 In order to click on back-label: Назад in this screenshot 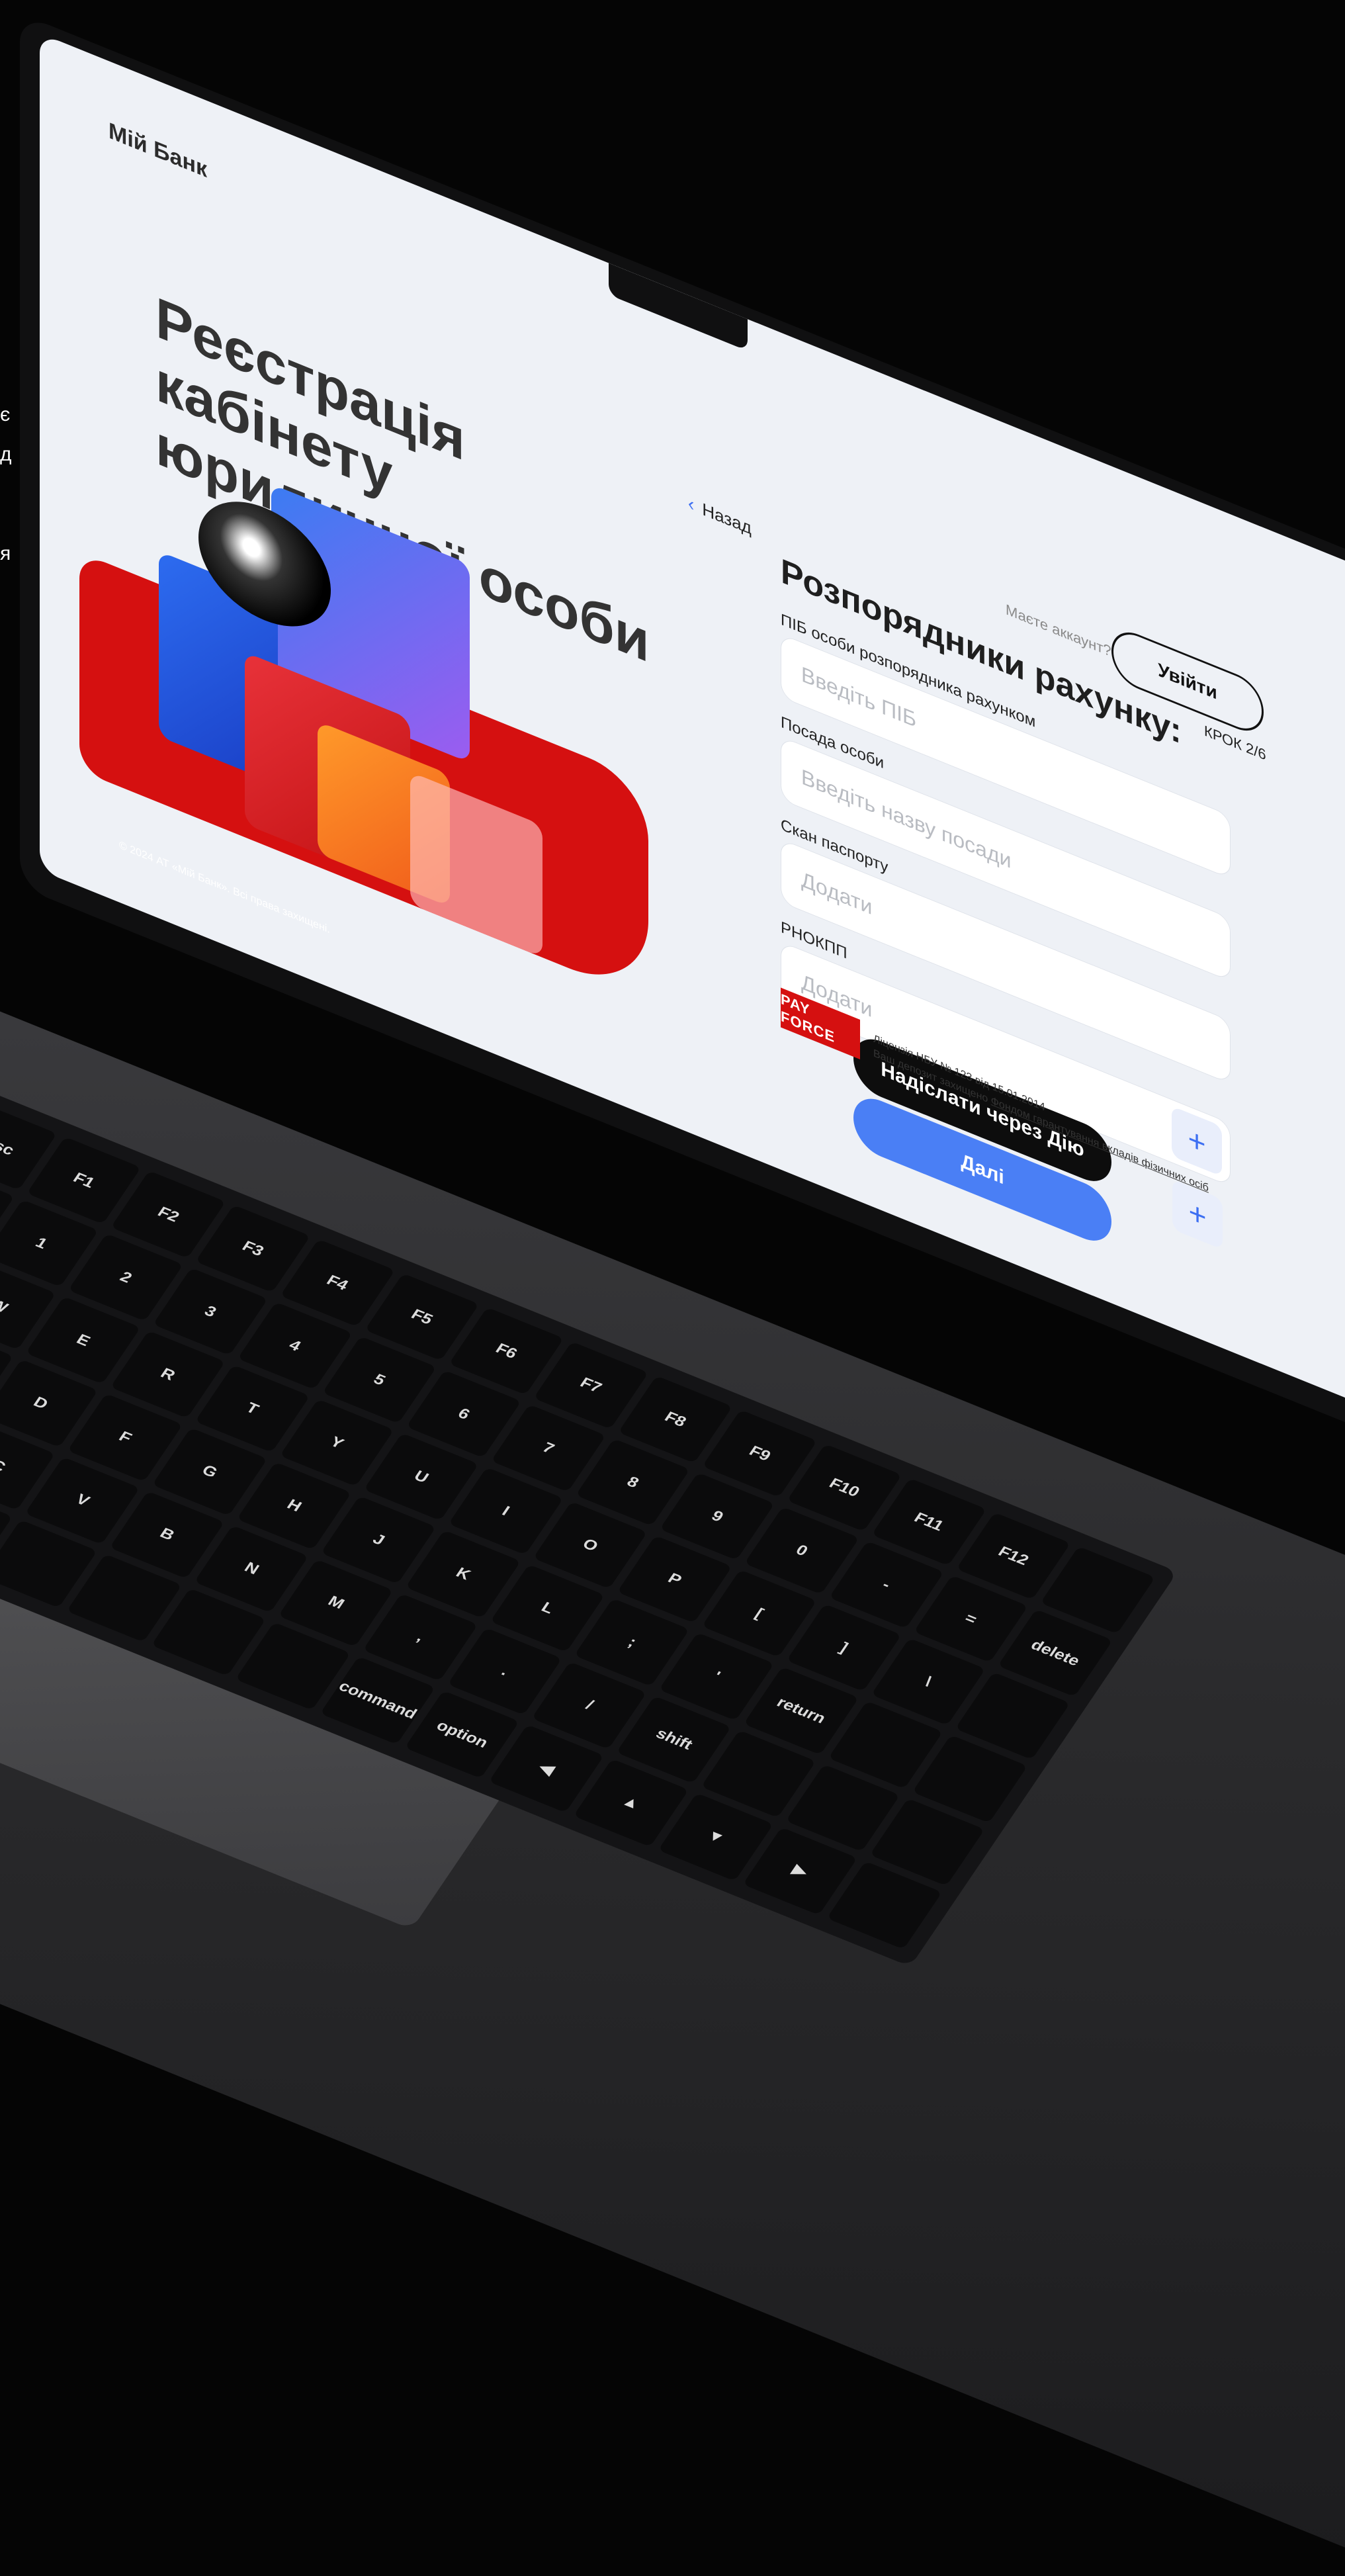, I will do `click(727, 518)`.